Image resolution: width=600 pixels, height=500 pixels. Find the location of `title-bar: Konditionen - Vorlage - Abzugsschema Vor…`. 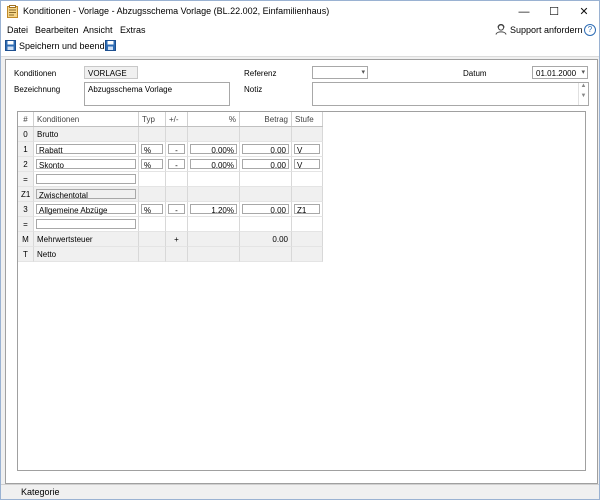

title-bar: Konditionen - Vorlage - Abzugsschema Vor… is located at coordinates (300, 11).